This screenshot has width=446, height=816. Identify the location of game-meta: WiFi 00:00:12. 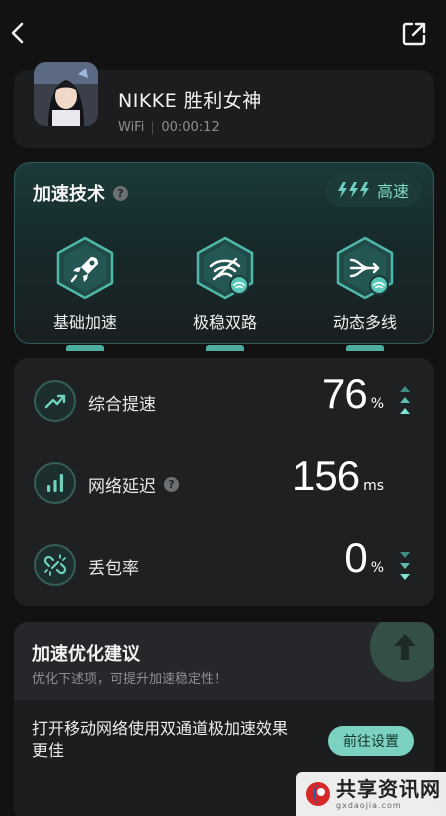
(169, 127).